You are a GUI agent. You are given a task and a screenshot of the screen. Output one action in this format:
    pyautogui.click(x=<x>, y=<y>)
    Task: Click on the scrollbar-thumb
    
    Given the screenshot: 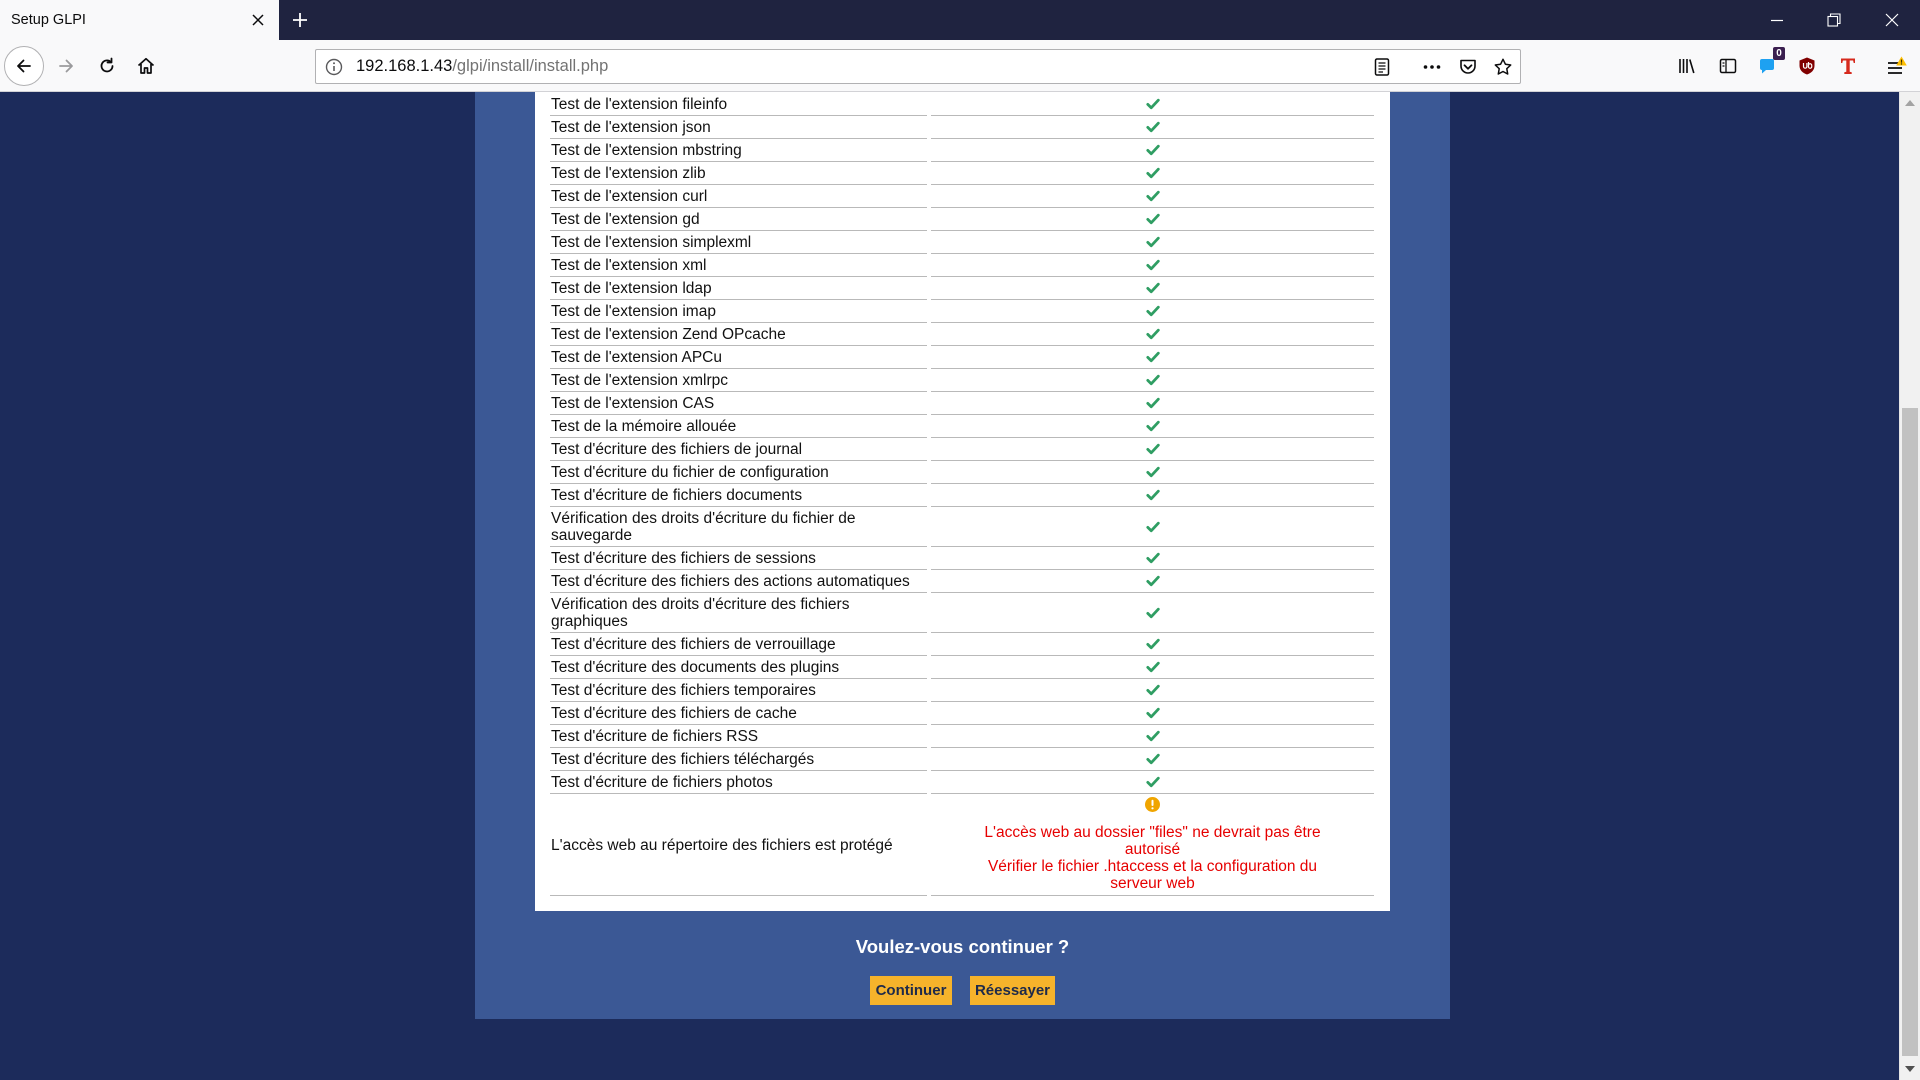 What is the action you would take?
    pyautogui.click(x=1910, y=732)
    